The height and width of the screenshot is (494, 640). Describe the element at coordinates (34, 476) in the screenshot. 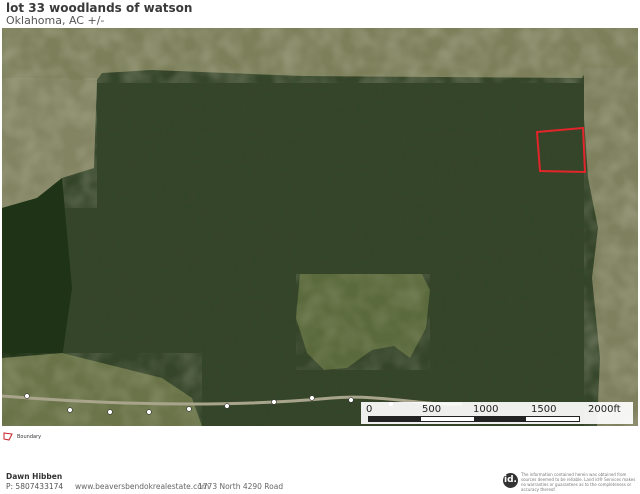

I see `agent-name: Dawn Hibben` at that location.